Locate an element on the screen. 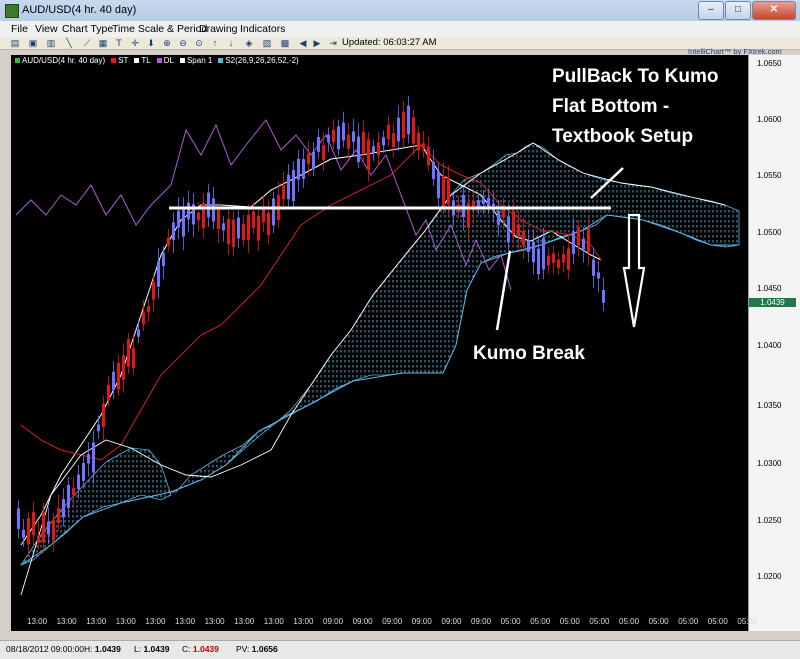 The width and height of the screenshot is (800, 659). fibonacci-icon: ▦ is located at coordinates (103, 43).